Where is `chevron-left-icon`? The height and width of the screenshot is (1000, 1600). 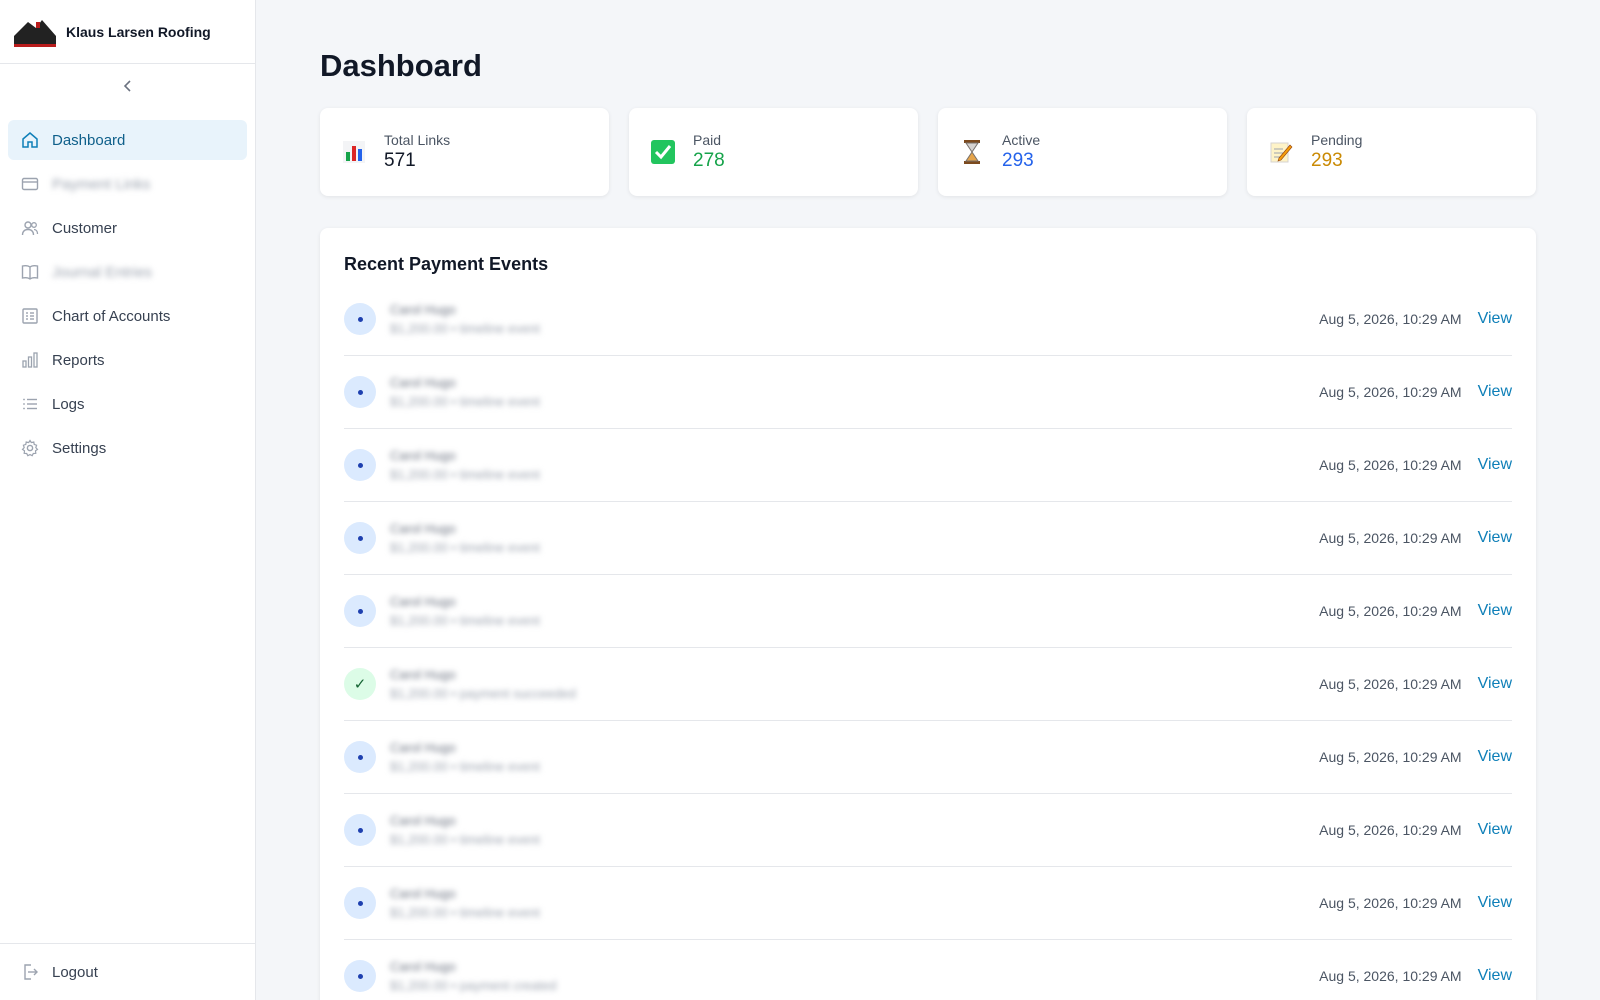
chevron-left-icon is located at coordinates (128, 88).